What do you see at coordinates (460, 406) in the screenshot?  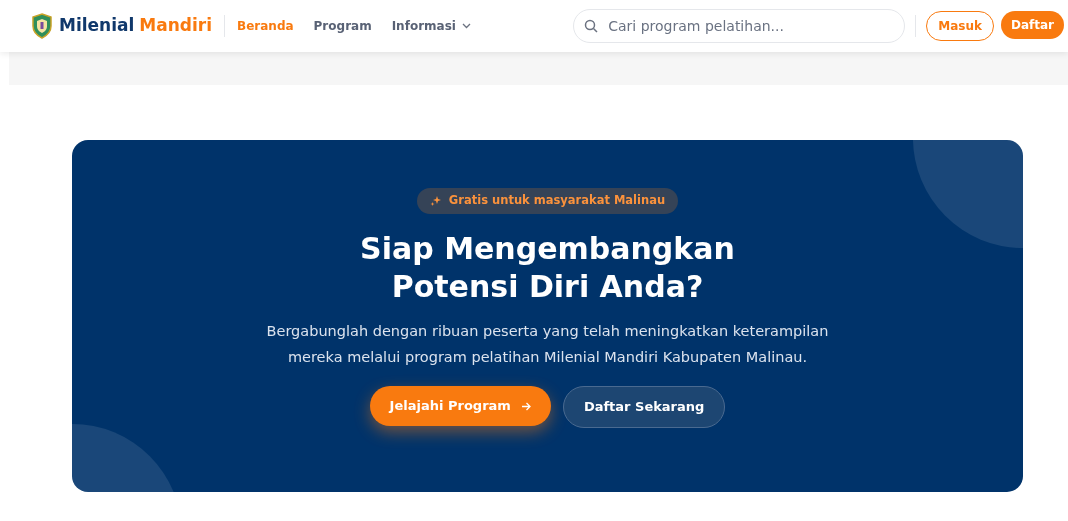 I see `explore-button: Jelajahi Program` at bounding box center [460, 406].